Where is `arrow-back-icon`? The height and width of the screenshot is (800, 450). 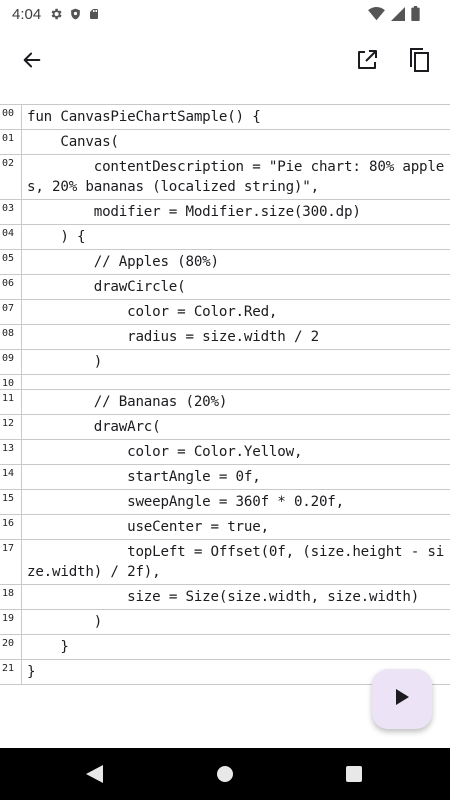 arrow-back-icon is located at coordinates (32, 62).